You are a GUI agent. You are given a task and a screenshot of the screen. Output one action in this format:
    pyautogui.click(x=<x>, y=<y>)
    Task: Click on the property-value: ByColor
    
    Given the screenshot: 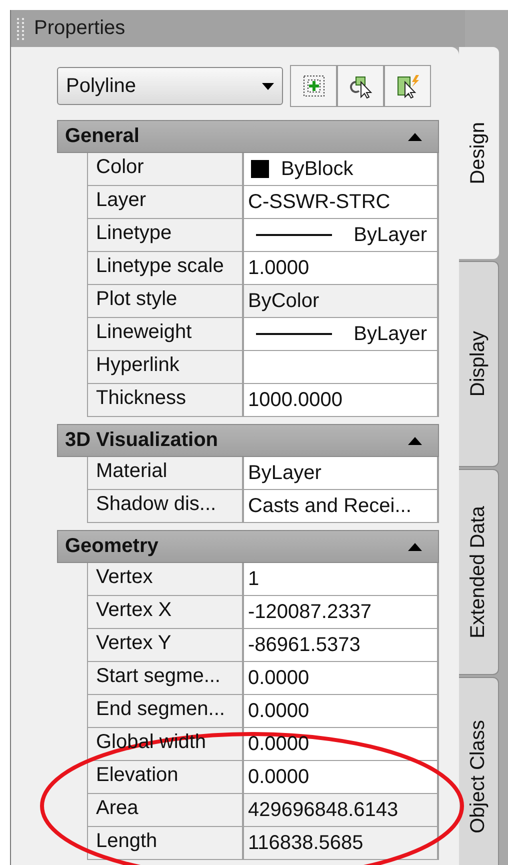 What is the action you would take?
    pyautogui.click(x=341, y=301)
    